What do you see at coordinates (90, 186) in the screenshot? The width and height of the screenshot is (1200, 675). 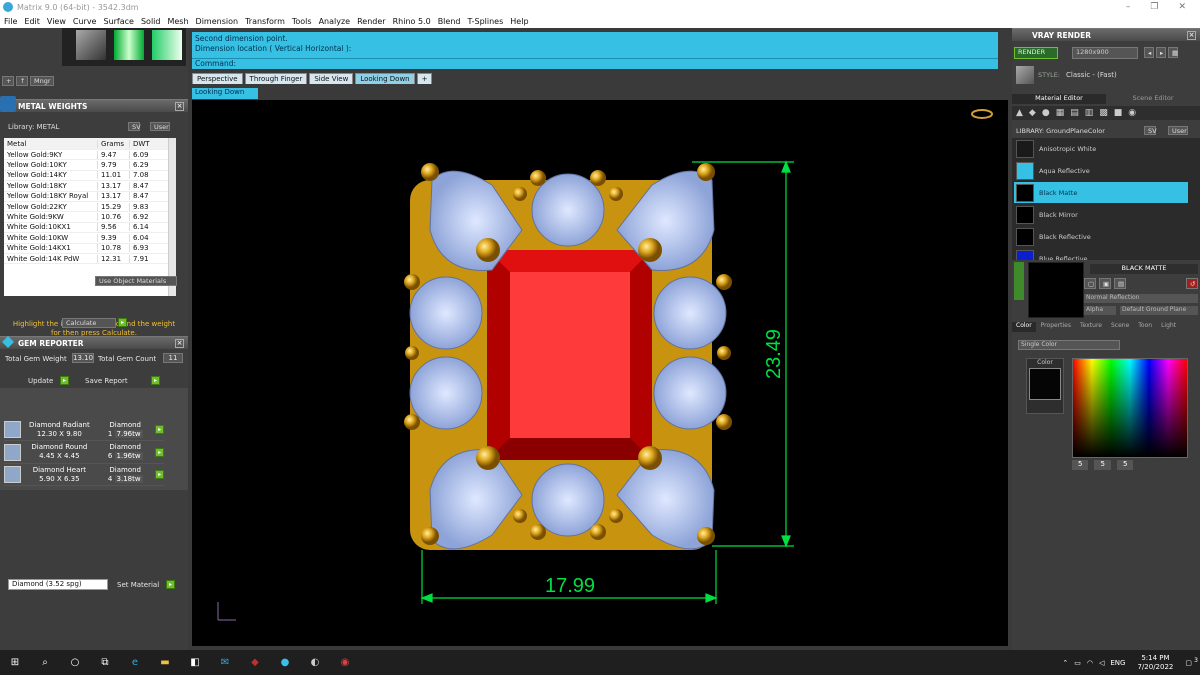 I see `table-row: Yellow Gold:18KY 13.17 8.47` at bounding box center [90, 186].